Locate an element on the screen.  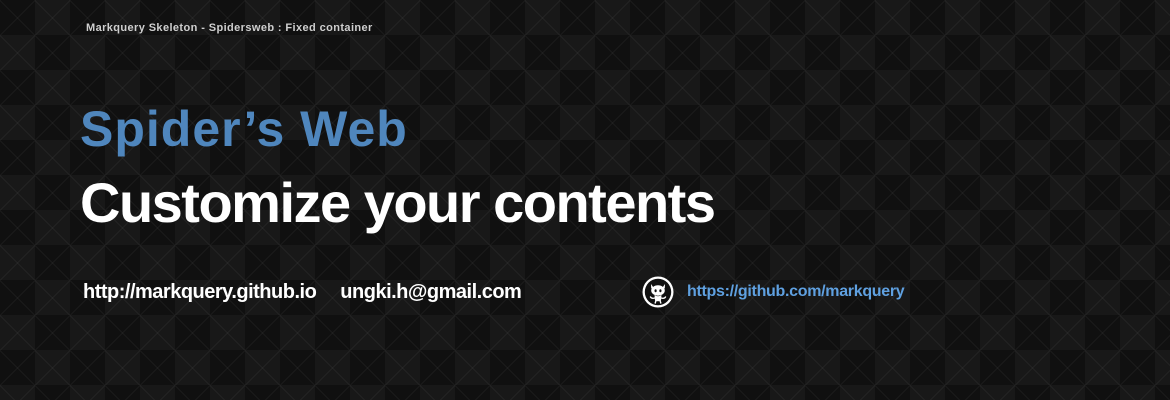
email-link: ungki.h@gmail.com is located at coordinates (431, 292).